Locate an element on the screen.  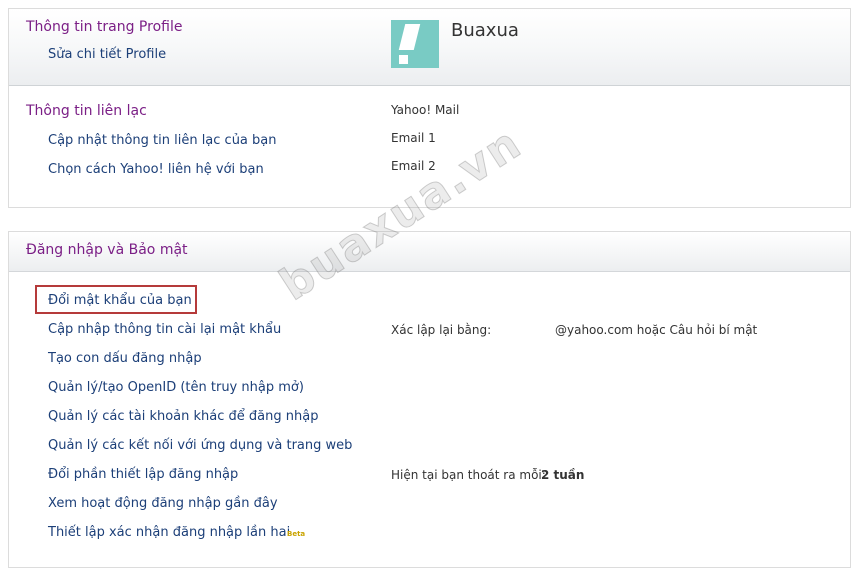
avatar-exclamation-dot is located at coordinates (403, 59).